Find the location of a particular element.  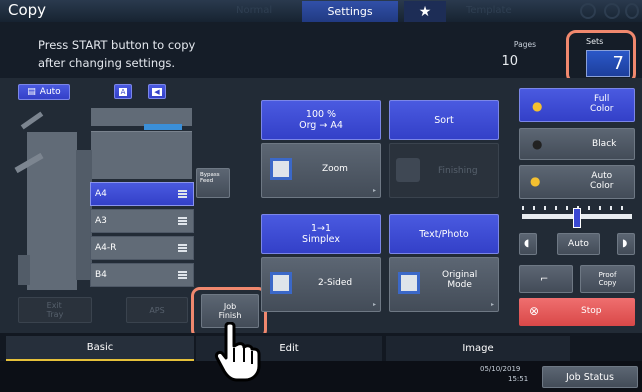

black-color-icon: ● is located at coordinates (537, 144).